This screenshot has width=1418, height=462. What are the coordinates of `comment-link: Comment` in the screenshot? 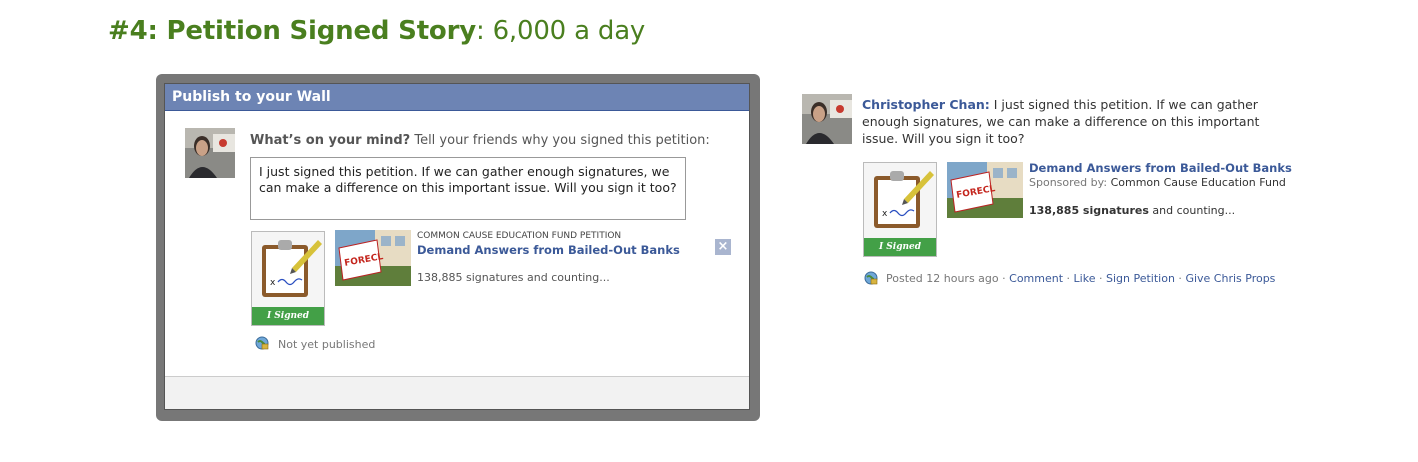 It's located at (1036, 278).